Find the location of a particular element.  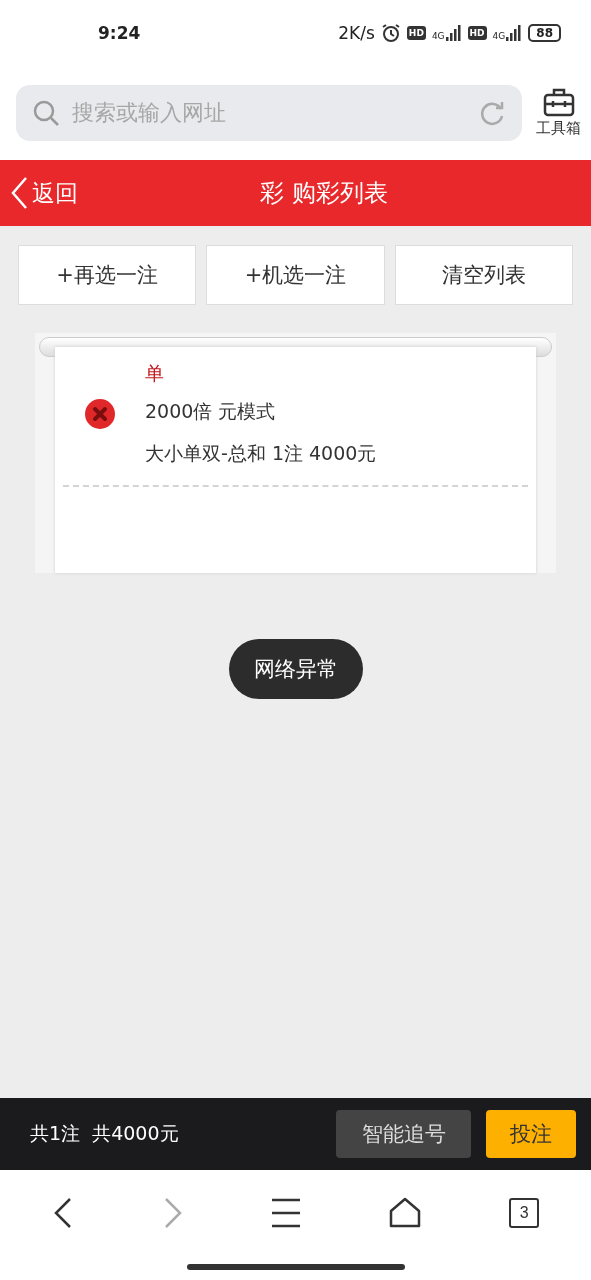

status-time: 9:24 is located at coordinates (120, 32).